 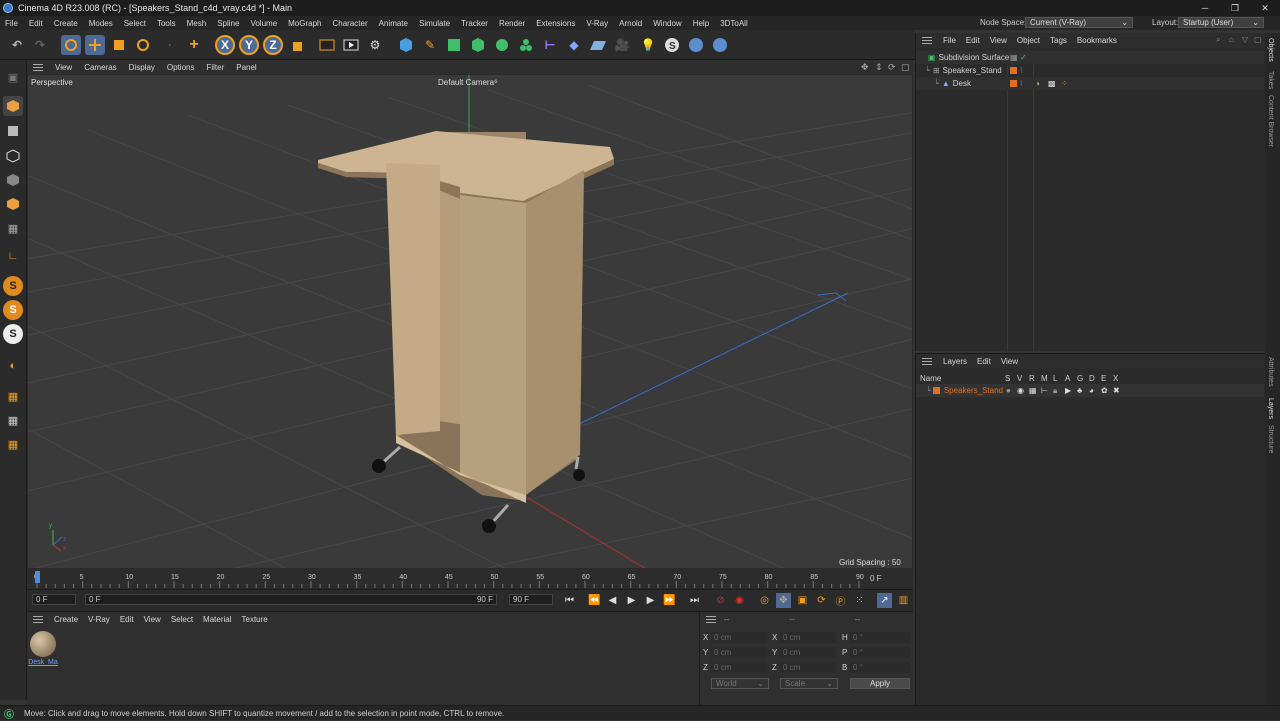 What do you see at coordinates (512, 23) in the screenshot?
I see `menu-render: Render` at bounding box center [512, 23].